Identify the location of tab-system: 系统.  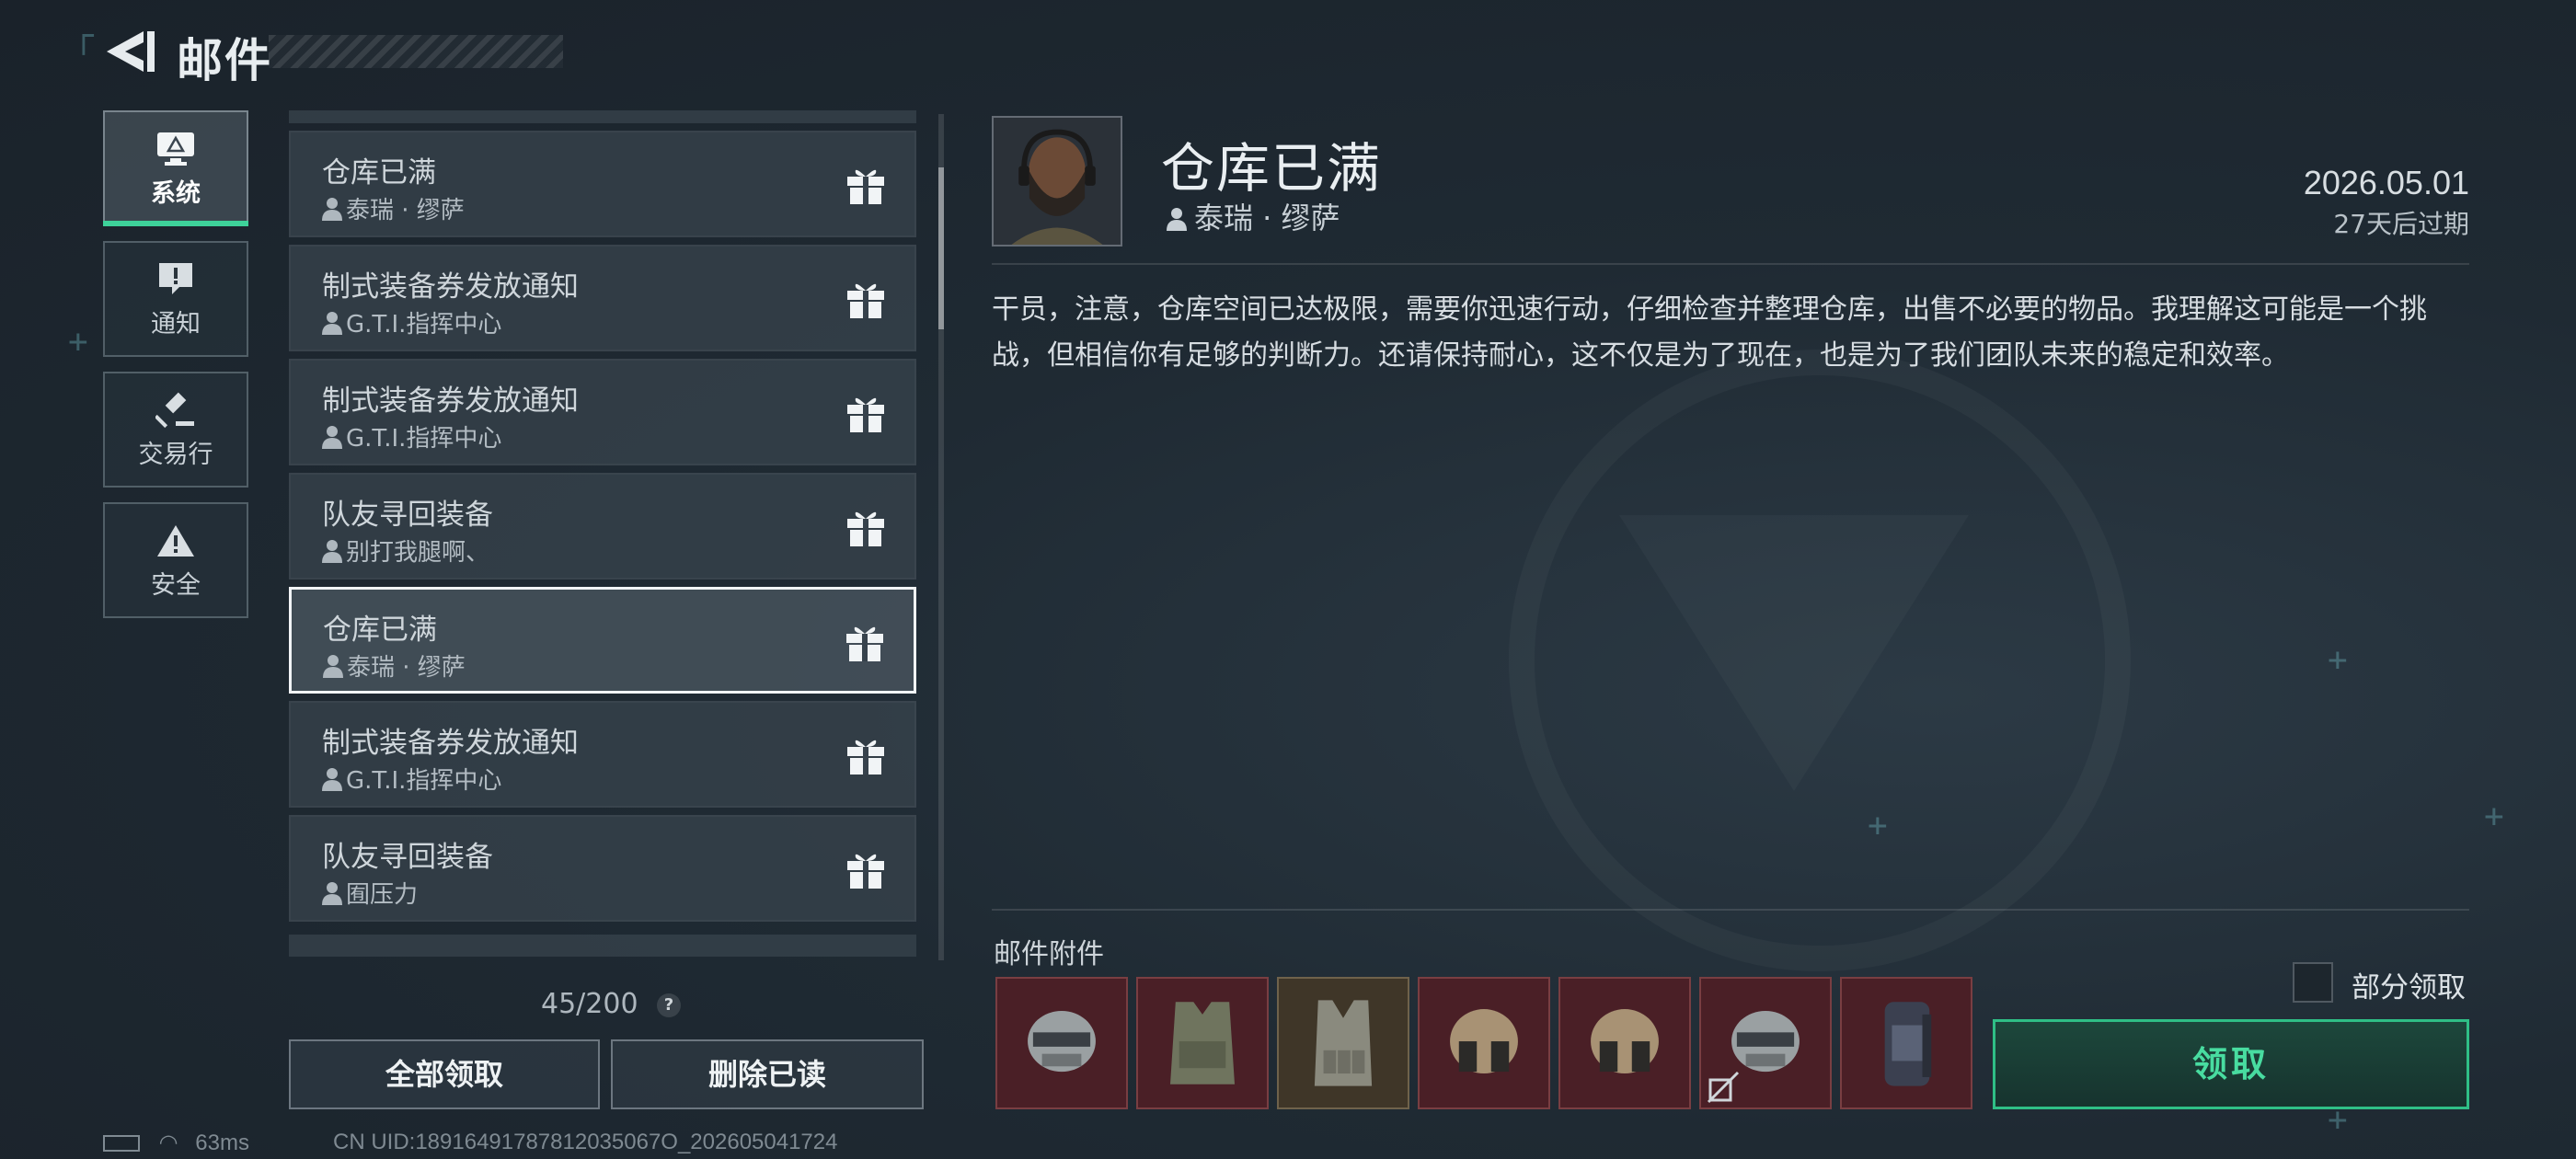
(175, 168).